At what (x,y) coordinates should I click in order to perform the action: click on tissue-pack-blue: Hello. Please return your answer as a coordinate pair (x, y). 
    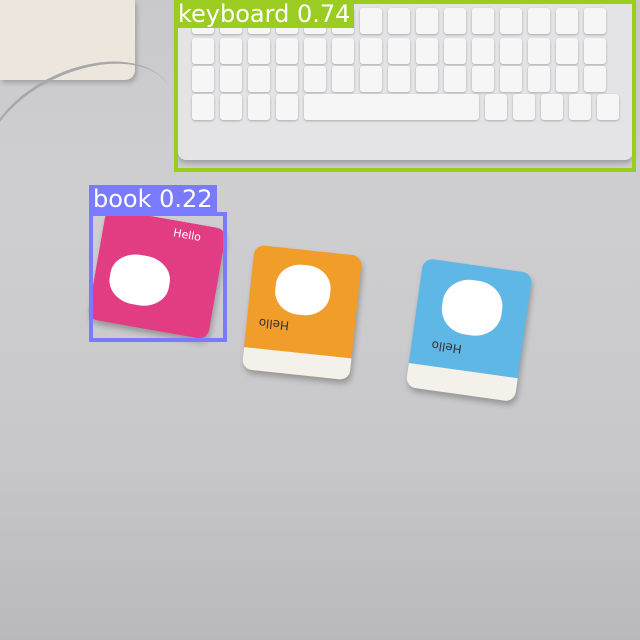
    Looking at the image, I should click on (469, 330).